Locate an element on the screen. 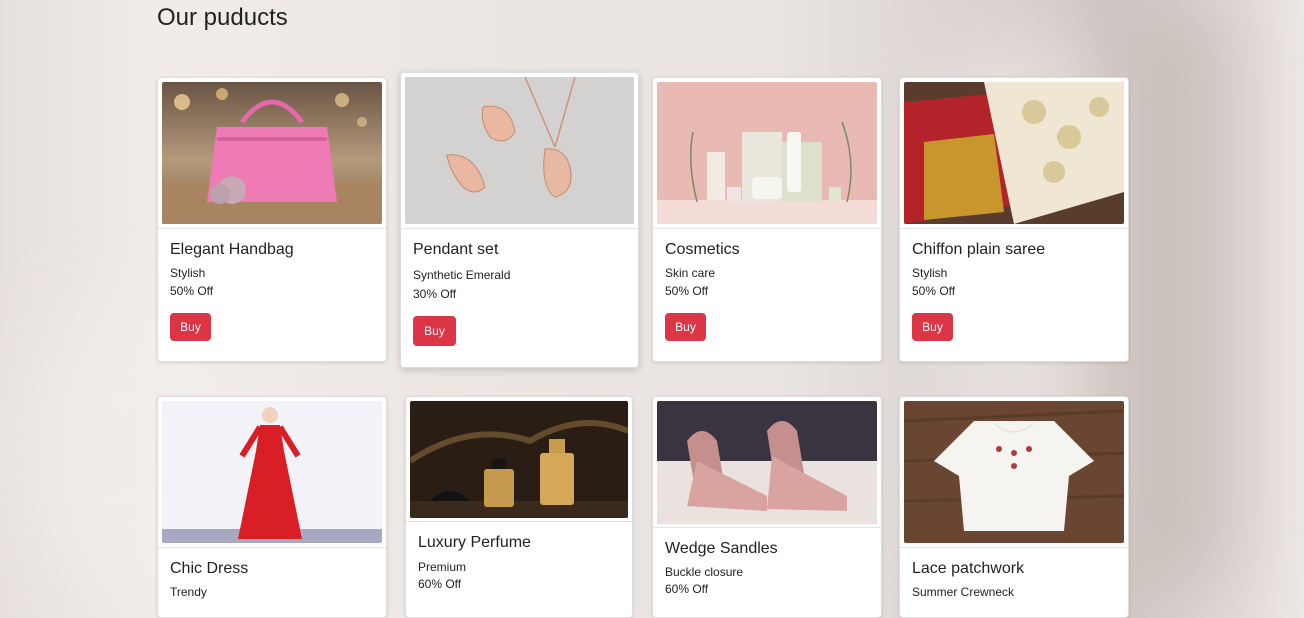 The image size is (1304, 618). product-card: Lace patchwork Summer Crewneck is located at coordinates (1014, 507).